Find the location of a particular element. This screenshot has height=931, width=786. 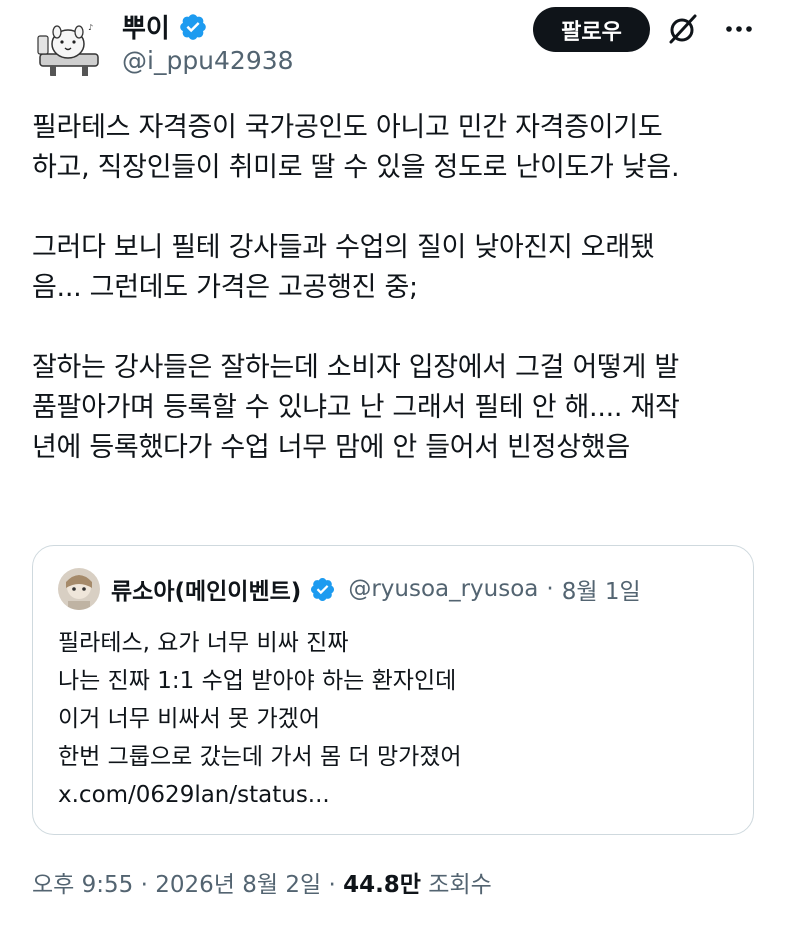

author-name-row: 뿌이 is located at coordinates (165, 26).